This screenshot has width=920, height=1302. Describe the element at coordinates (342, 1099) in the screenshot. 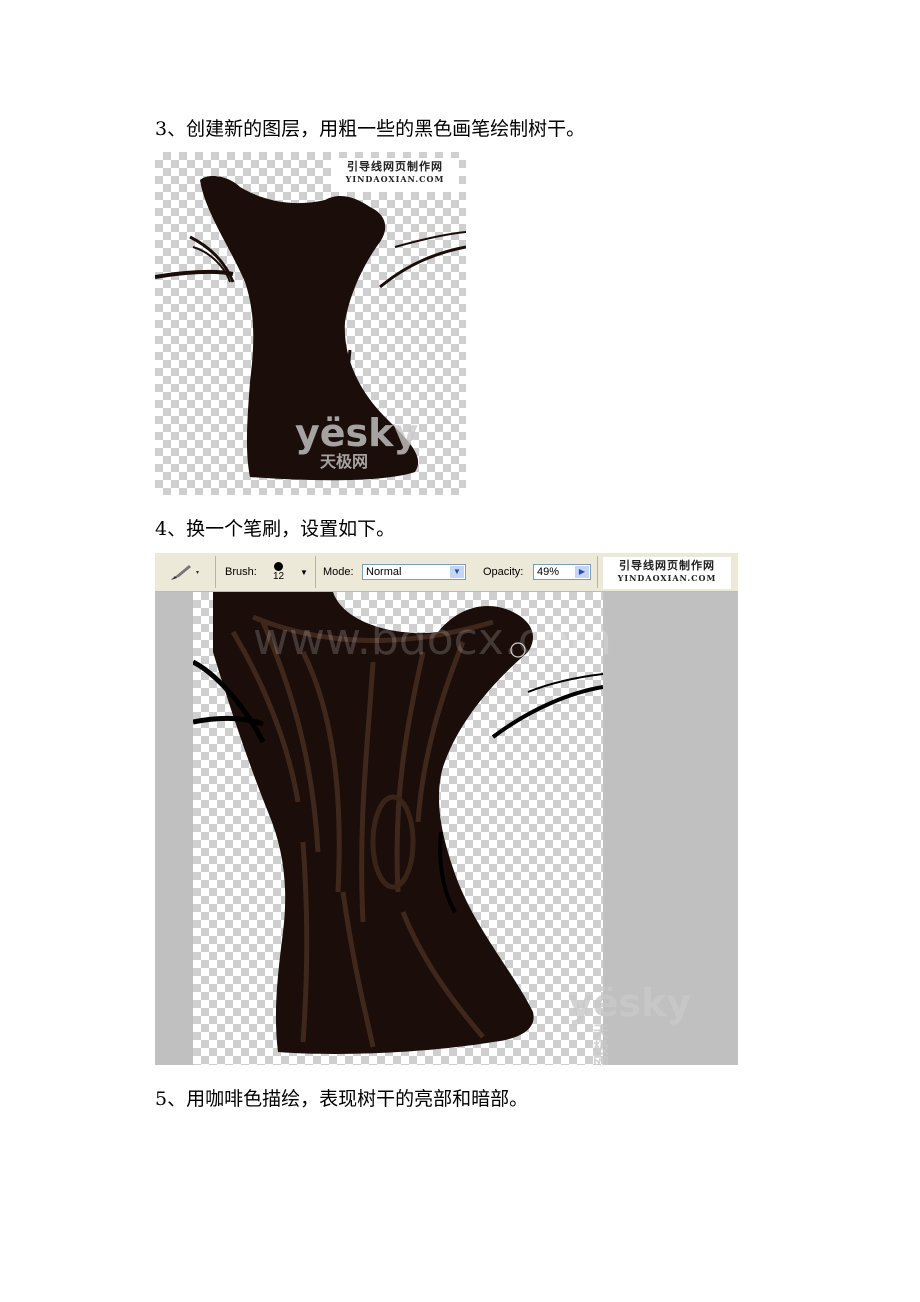

I see `step-5-text: 5、用咖啡色描绘，表现树干的亮部和暗部。` at that location.